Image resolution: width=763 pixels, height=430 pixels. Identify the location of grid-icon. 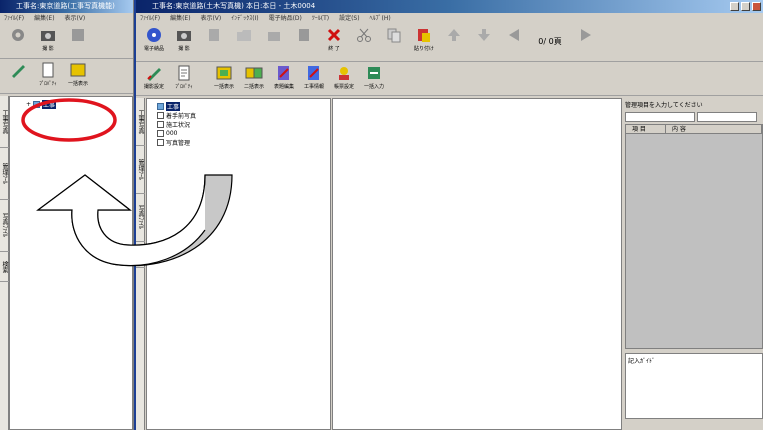
(274, 36).